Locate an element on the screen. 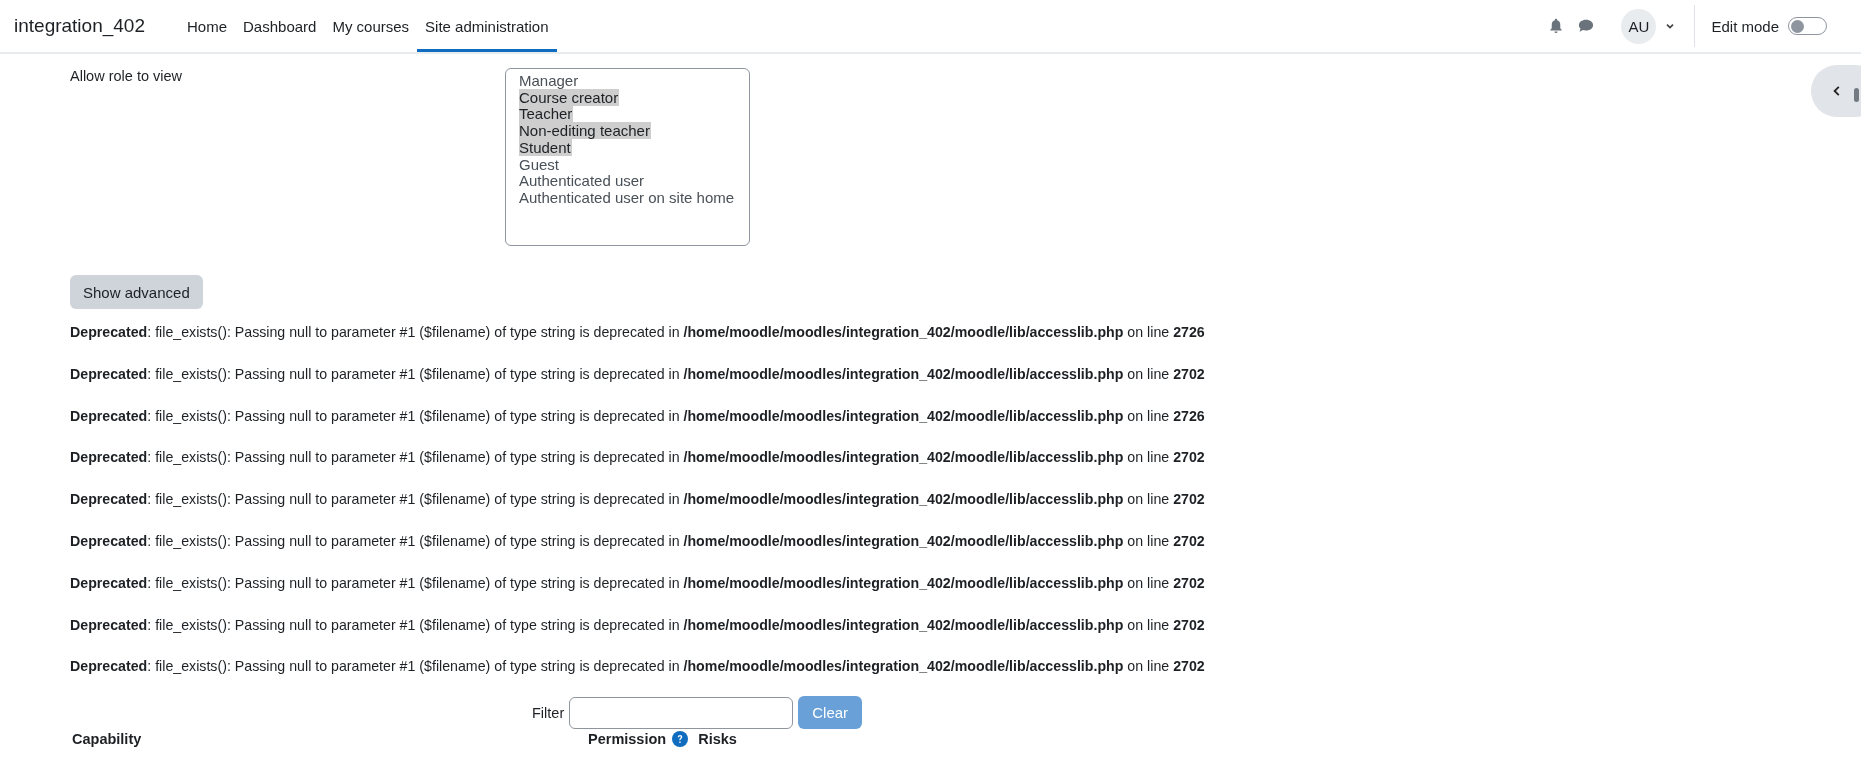 The image size is (1861, 758). field-label: Allow role to view is located at coordinates (126, 76).